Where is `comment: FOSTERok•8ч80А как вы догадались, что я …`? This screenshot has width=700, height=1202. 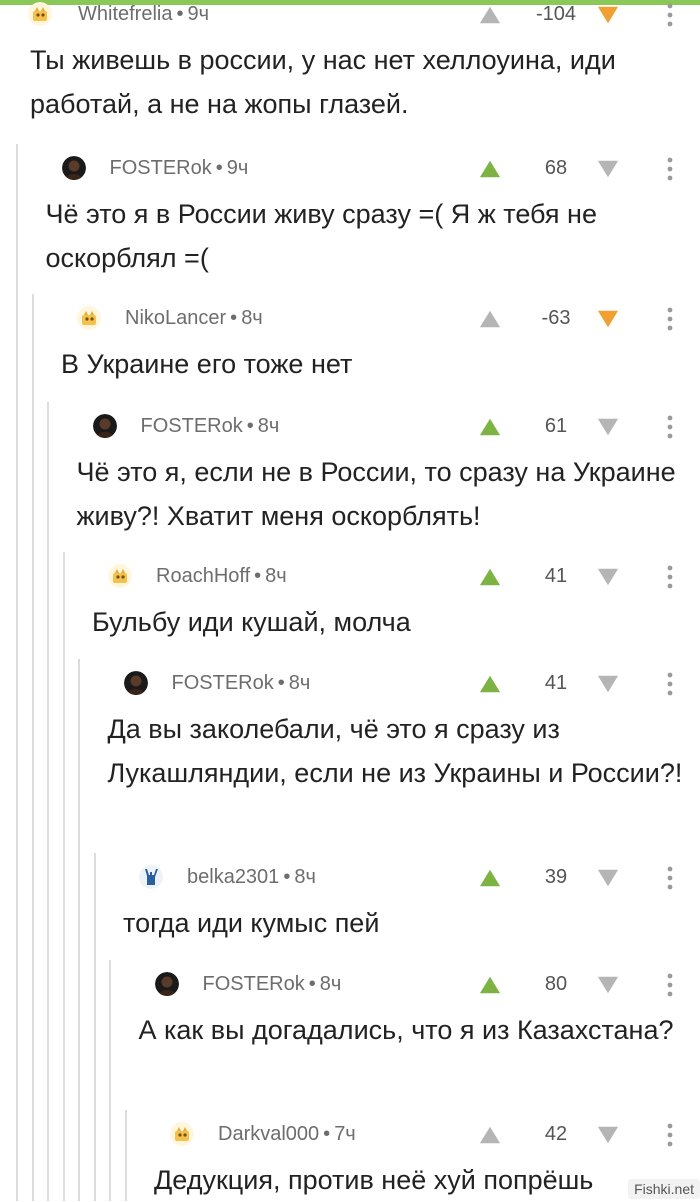 comment: FOSTERok•8ч80А как вы догадались, что я … is located at coordinates (419, 1010).